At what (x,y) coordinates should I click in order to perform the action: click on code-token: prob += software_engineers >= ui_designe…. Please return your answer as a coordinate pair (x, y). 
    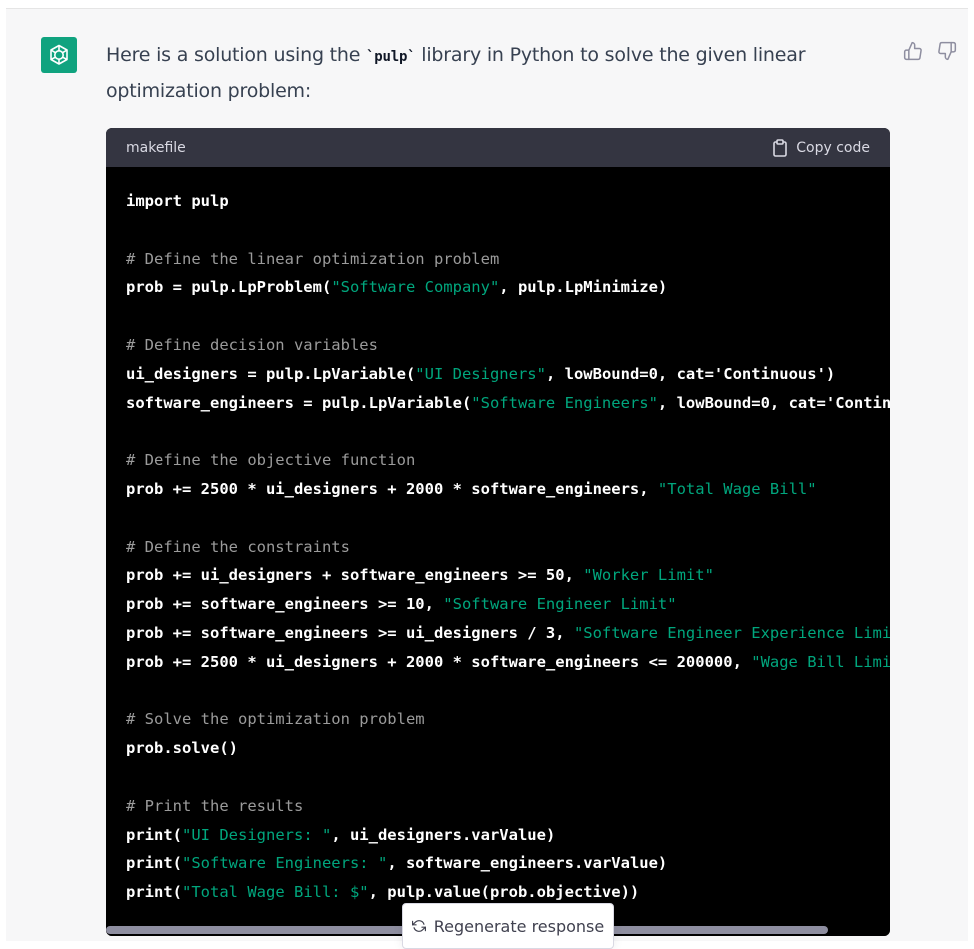
    Looking at the image, I should click on (350, 632).